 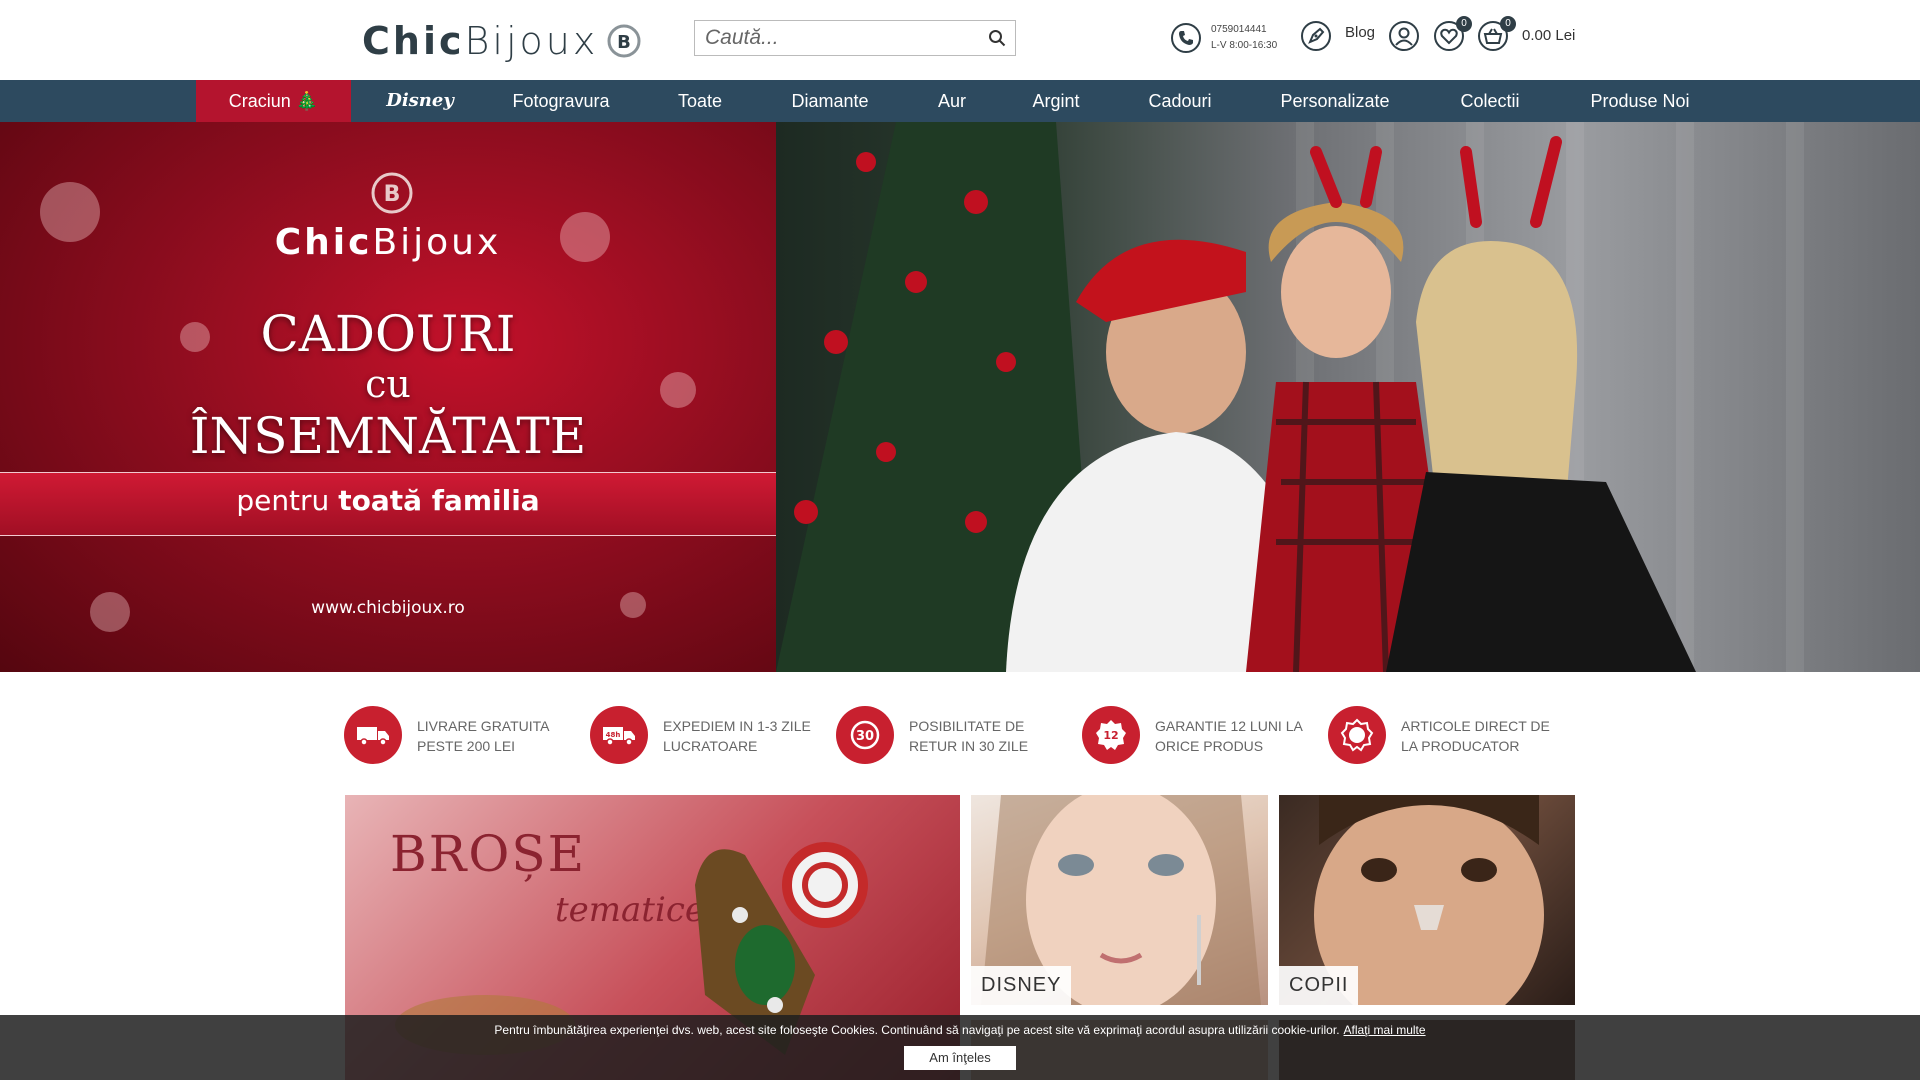 I want to click on nav-item-colectii: Colectii, so click(x=1490, y=101).